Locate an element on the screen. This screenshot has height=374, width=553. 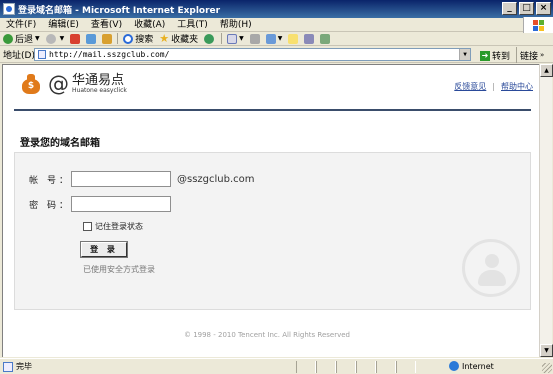
search-icon is located at coordinates (128, 38).